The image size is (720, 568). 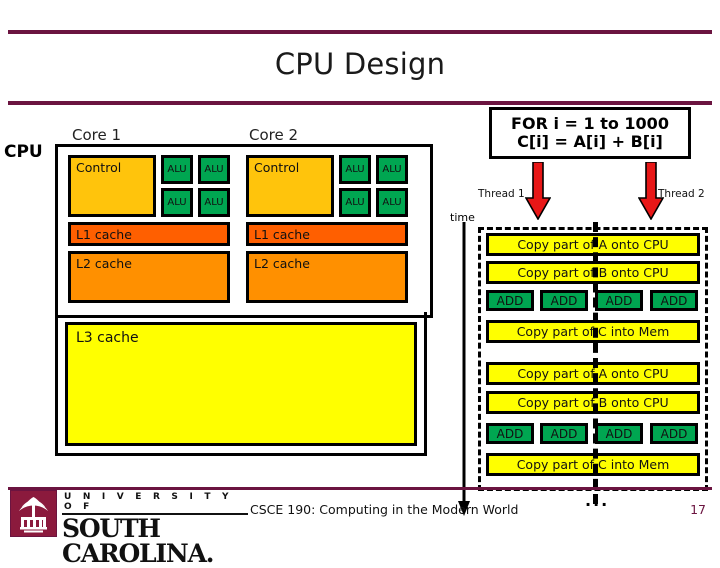 I want to click on thread-split-divider, so click(x=595, y=363).